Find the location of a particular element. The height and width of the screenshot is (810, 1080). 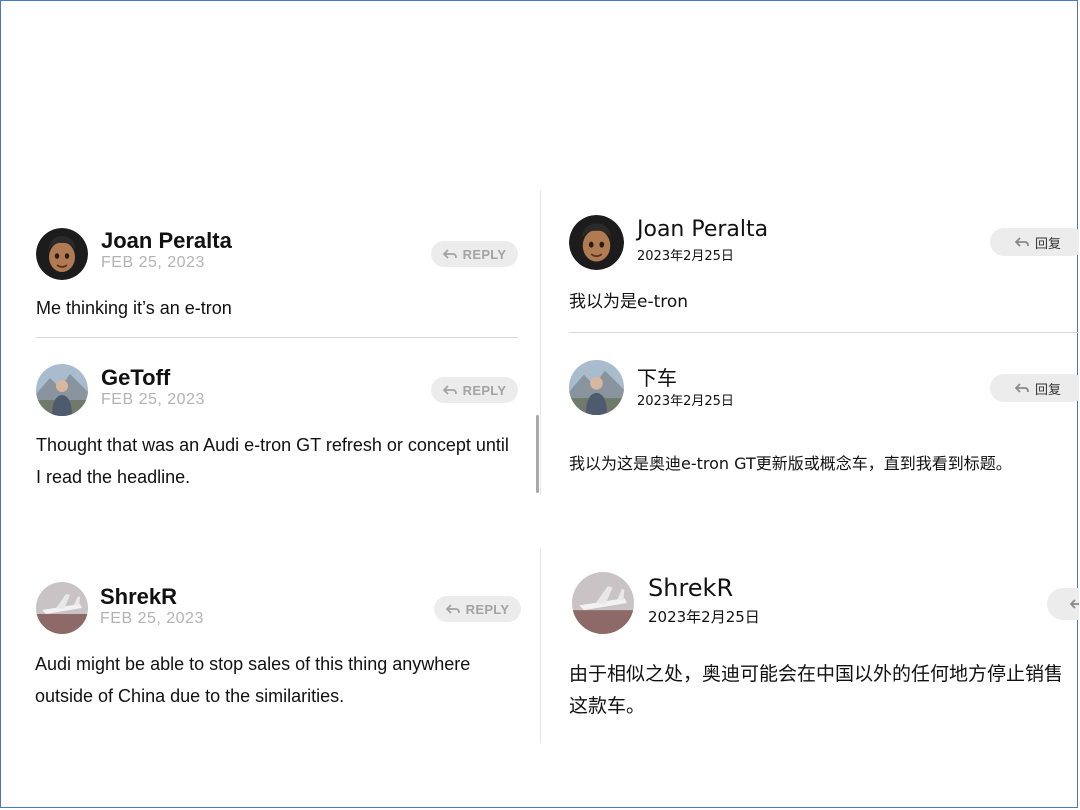

scrollbar-thumb is located at coordinates (537, 454).